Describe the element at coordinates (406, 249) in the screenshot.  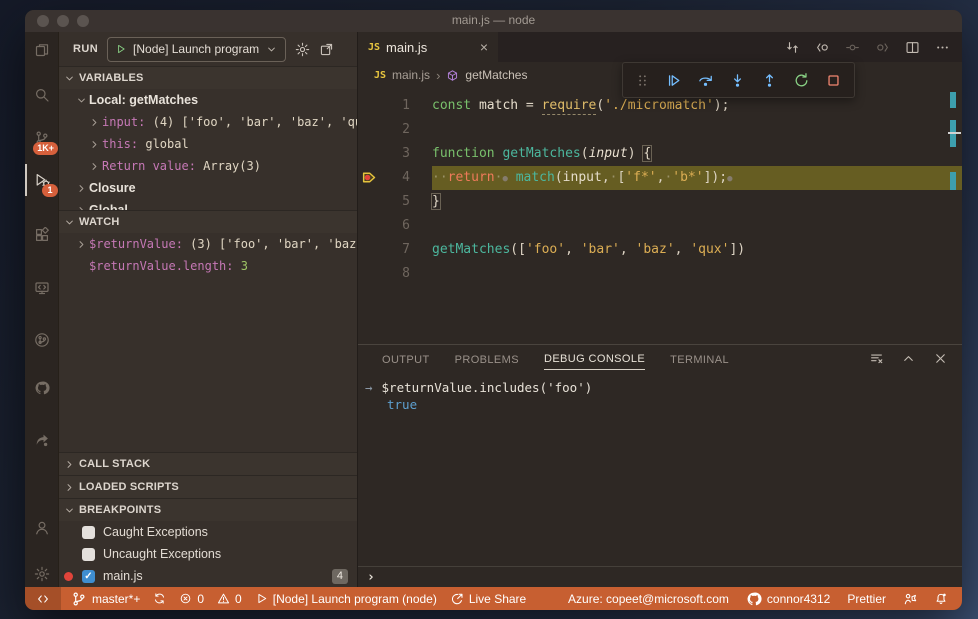
I see `line-number: 7` at that location.